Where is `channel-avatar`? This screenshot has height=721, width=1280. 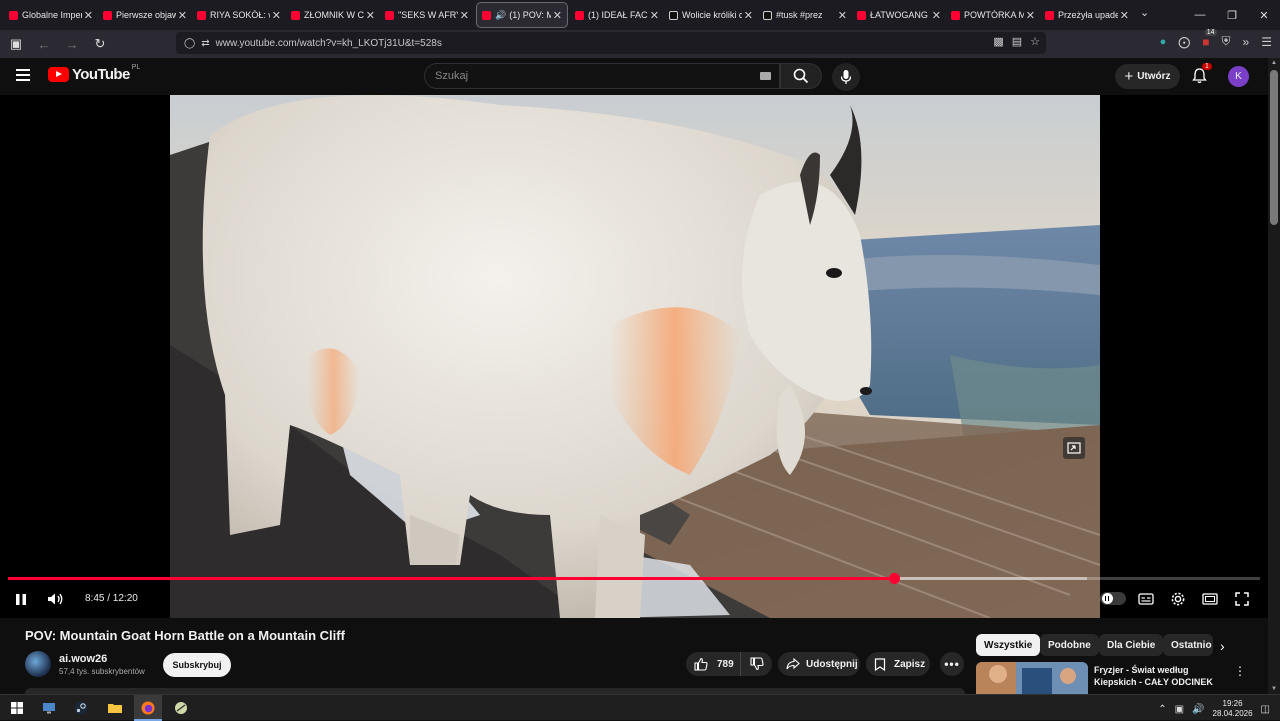 channel-avatar is located at coordinates (38, 664).